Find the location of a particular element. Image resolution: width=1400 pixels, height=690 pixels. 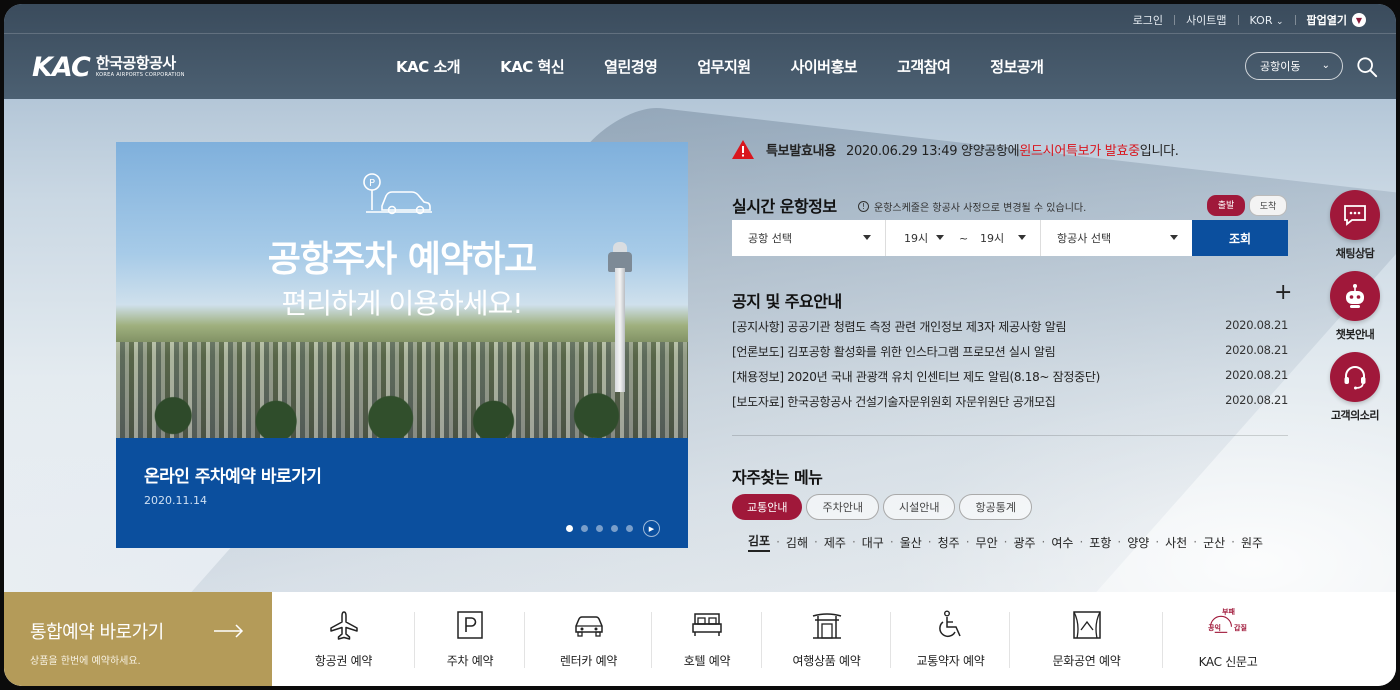

login-link: 로그인 is located at coordinates (1148, 20).